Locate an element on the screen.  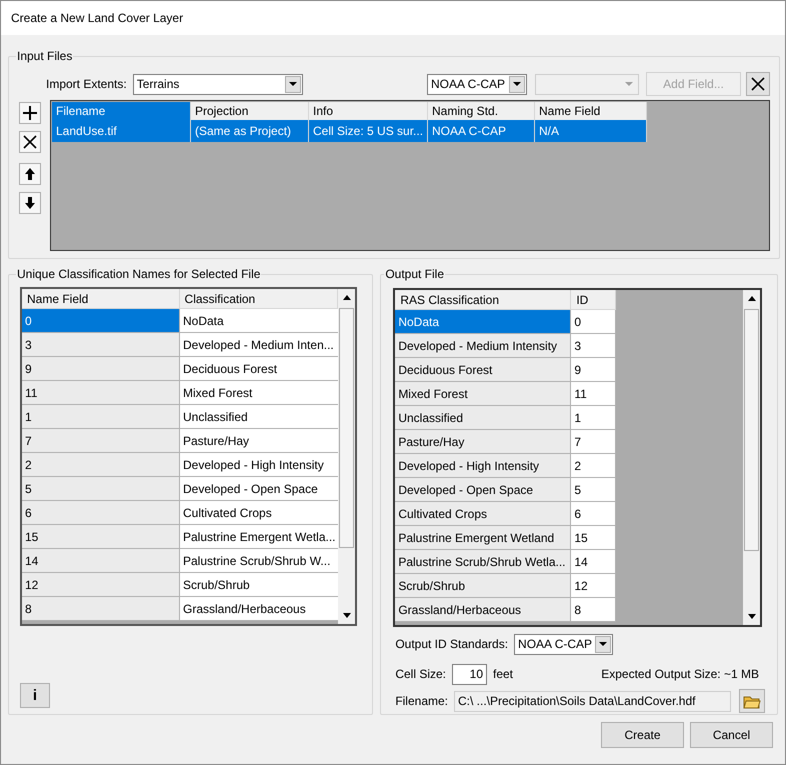
remove-field-button is located at coordinates (758, 84).